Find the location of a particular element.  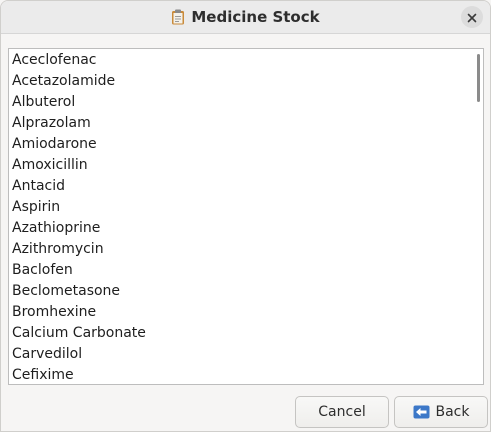

list-item: Calcium Carbonate is located at coordinates (79, 333).